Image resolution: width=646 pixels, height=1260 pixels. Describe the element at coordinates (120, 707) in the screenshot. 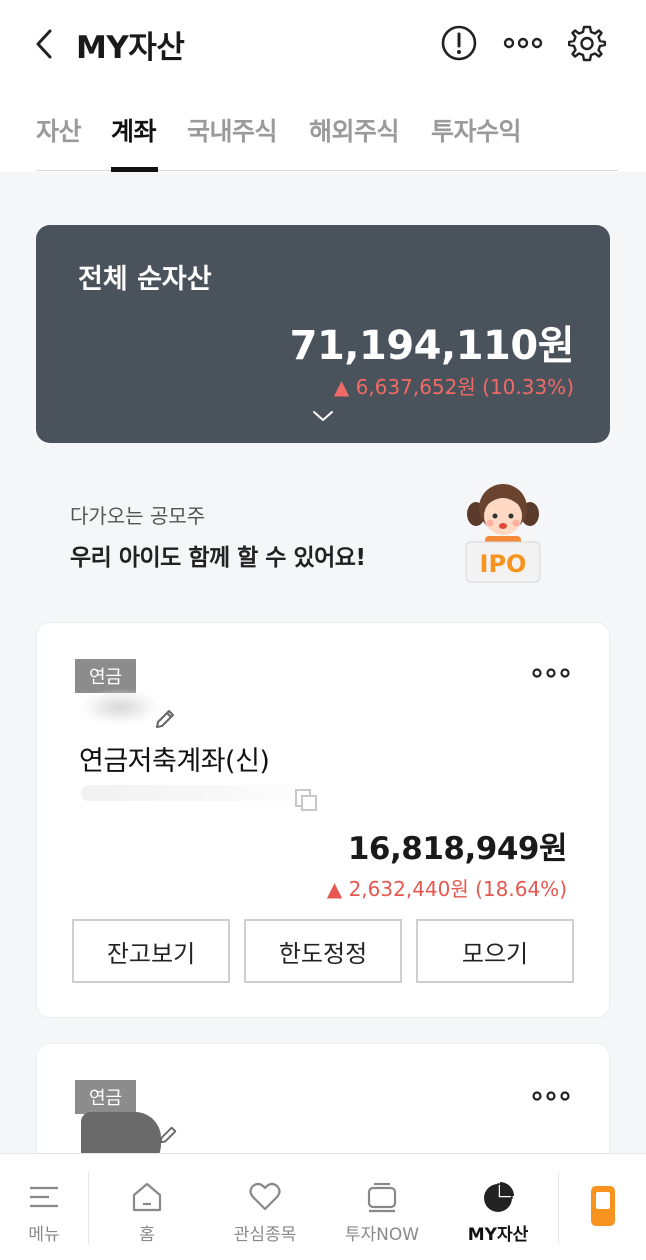

I see `masked-account-nickname` at that location.